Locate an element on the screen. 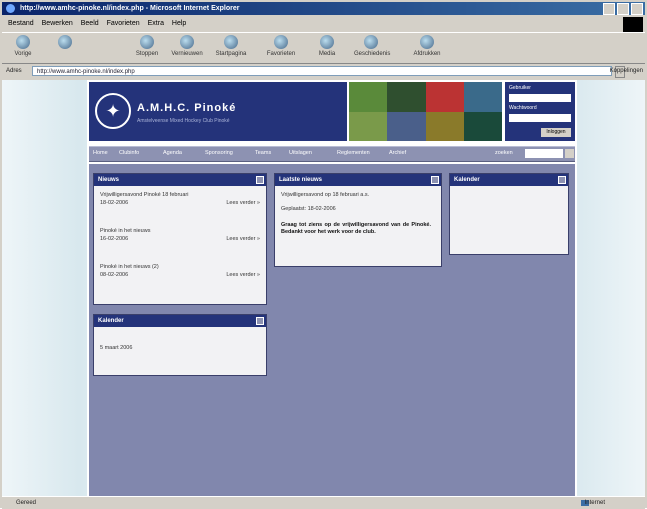  search-input is located at coordinates (544, 153).